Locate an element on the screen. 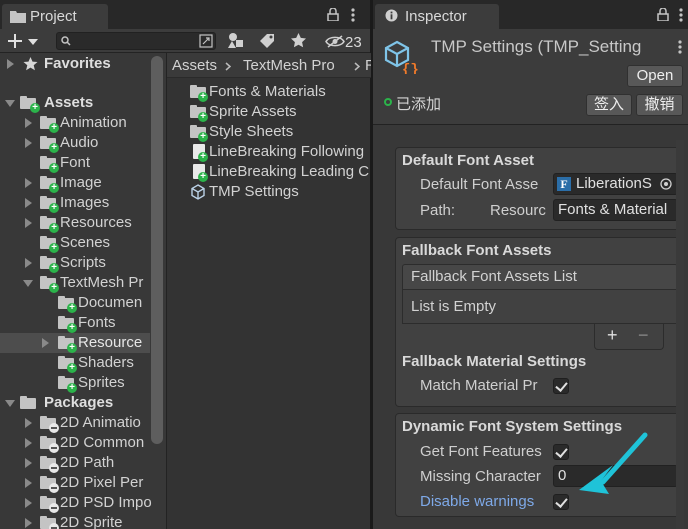 This screenshot has height=529, width=688. file-item: + LineBreaking Following is located at coordinates (269, 152).